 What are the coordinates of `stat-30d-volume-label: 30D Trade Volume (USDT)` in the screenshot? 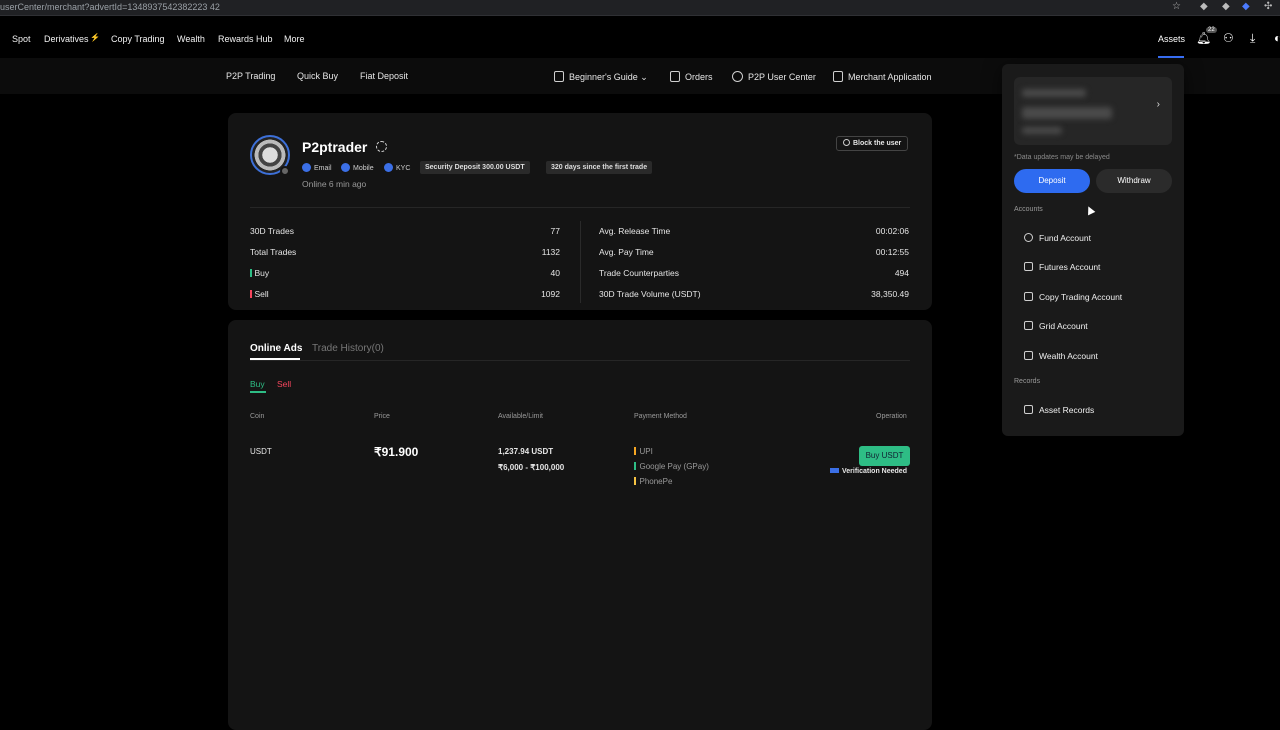 It's located at (650, 294).